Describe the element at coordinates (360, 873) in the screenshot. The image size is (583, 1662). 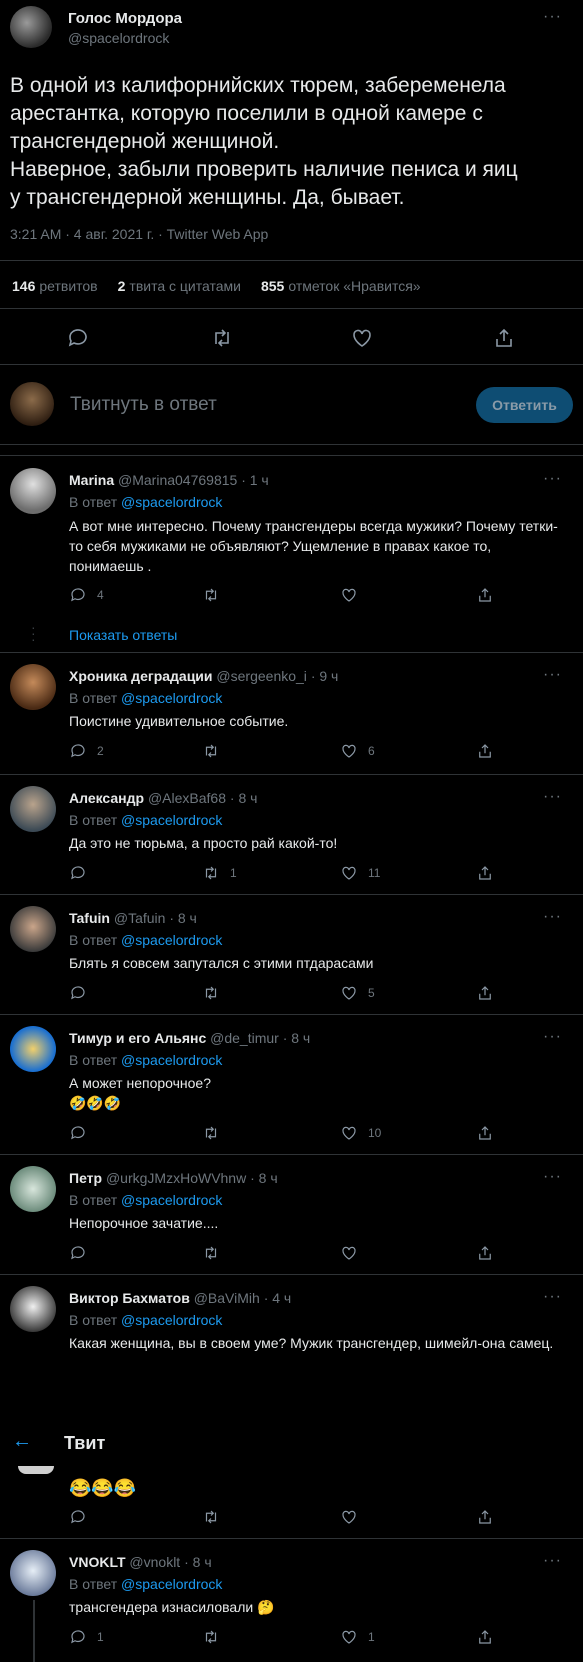
I see `like-action: 11` at that location.